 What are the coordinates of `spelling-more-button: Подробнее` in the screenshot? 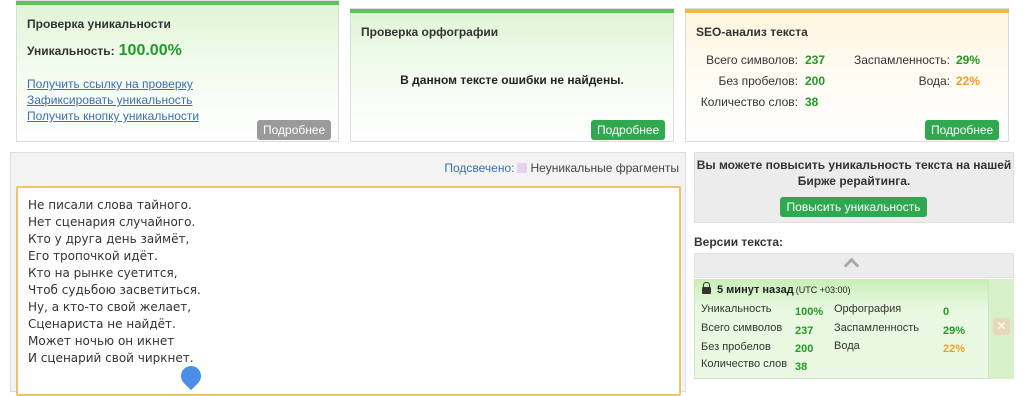 It's located at (628, 130).